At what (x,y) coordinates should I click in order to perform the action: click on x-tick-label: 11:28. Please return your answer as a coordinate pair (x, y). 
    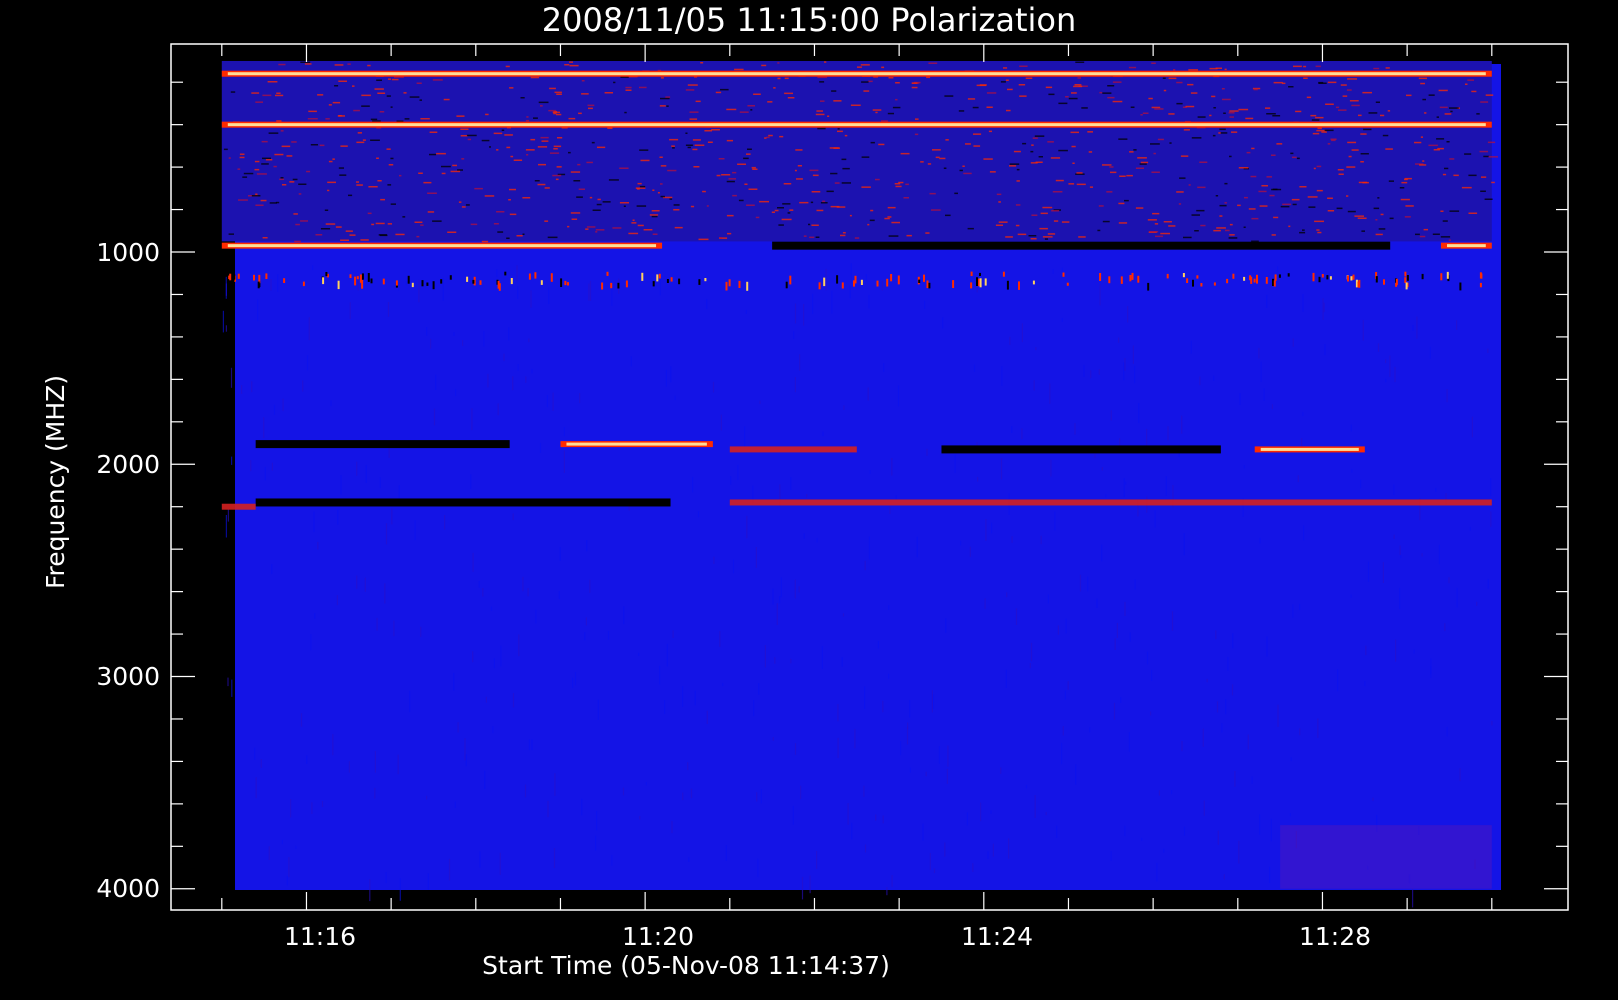
    Looking at the image, I should click on (1335, 936).